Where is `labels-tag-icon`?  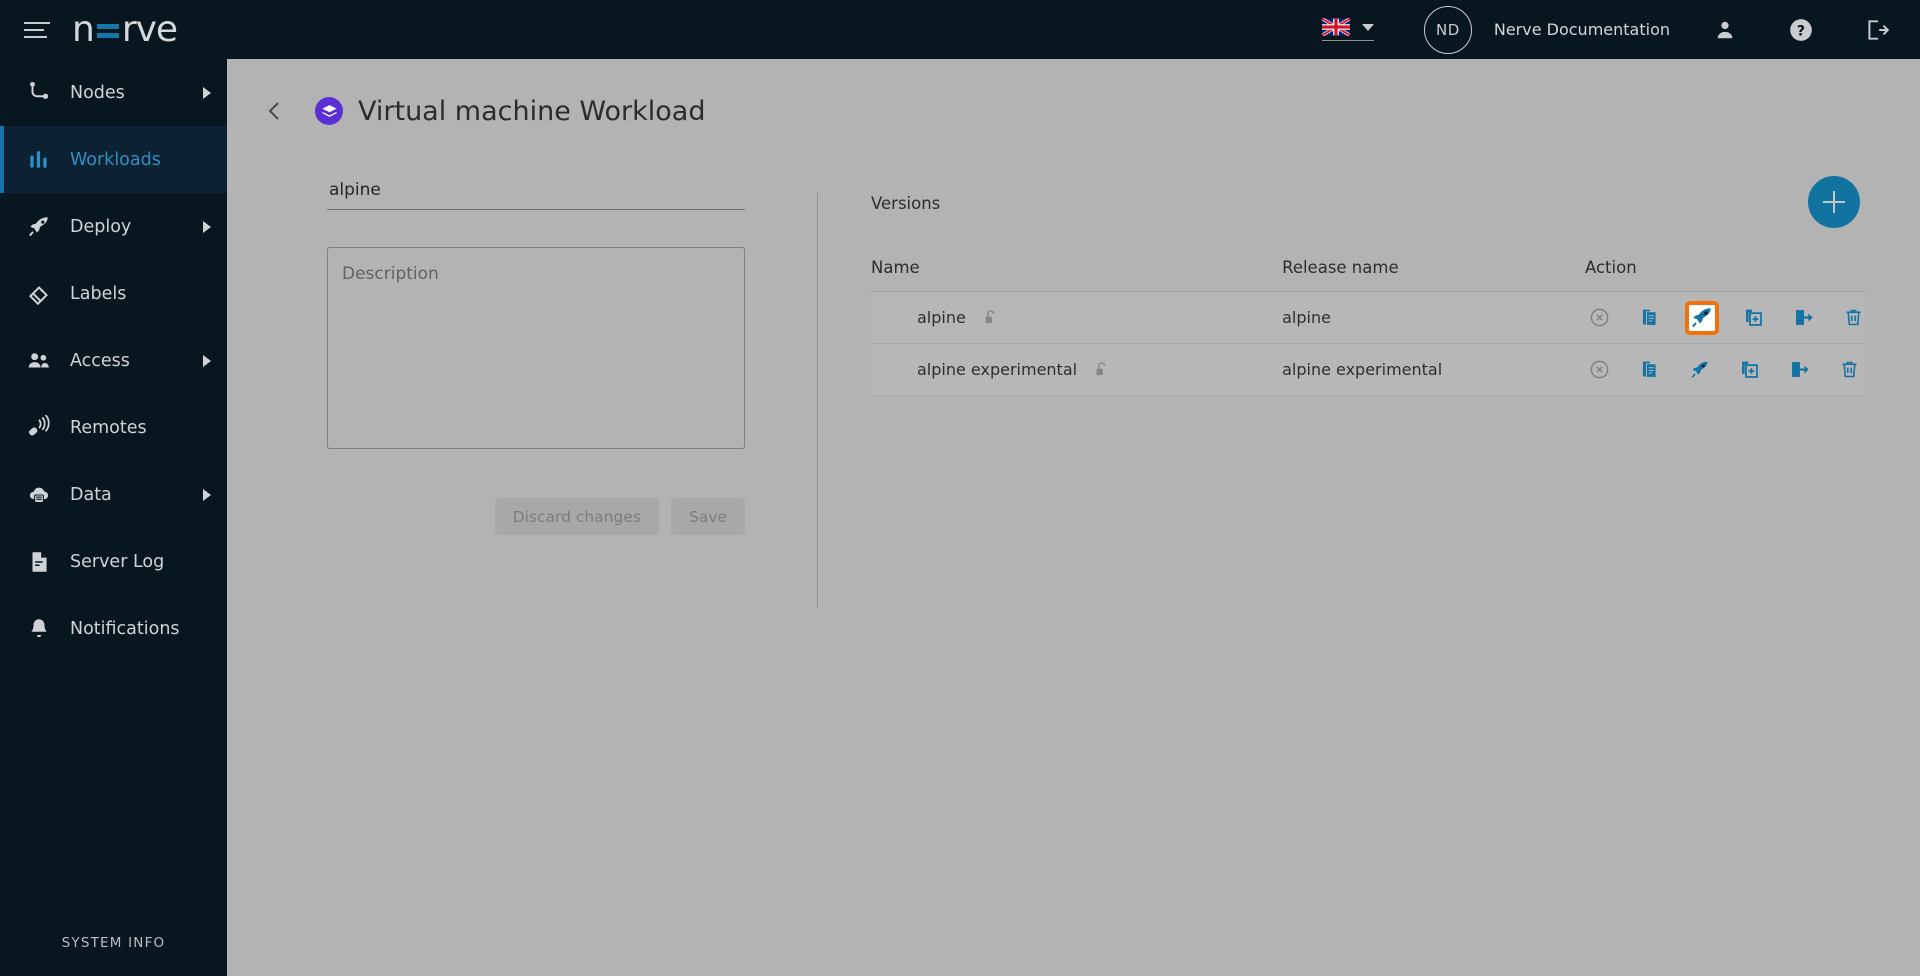 labels-tag-icon is located at coordinates (39, 294).